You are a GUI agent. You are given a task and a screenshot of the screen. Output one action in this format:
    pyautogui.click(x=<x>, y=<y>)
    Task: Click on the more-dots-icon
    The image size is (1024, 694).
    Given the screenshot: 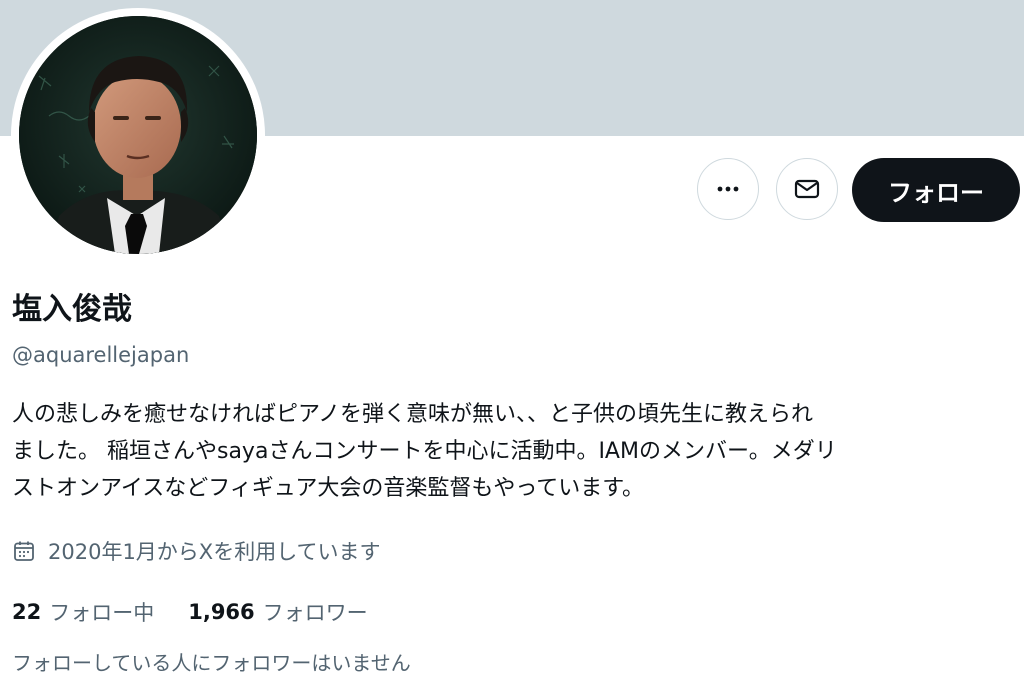 What is the action you would take?
    pyautogui.click(x=728, y=189)
    